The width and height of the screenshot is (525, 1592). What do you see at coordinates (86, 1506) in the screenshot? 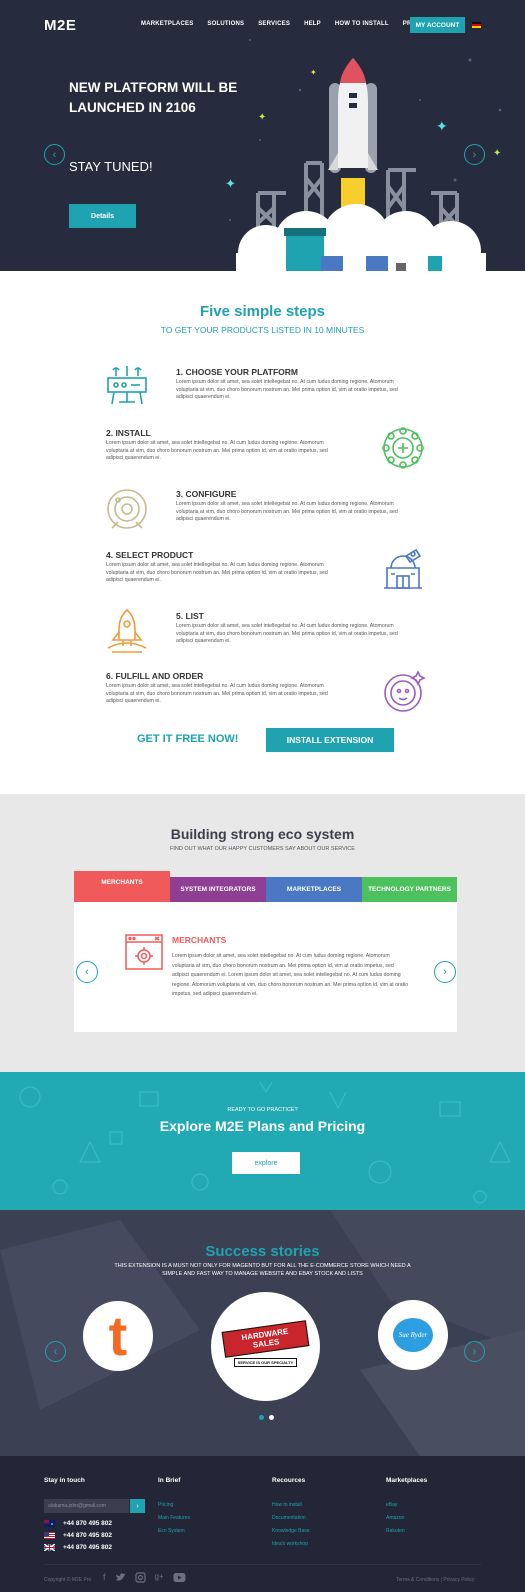
I see `newsletter-email-input: alabama.john@gmail.com` at bounding box center [86, 1506].